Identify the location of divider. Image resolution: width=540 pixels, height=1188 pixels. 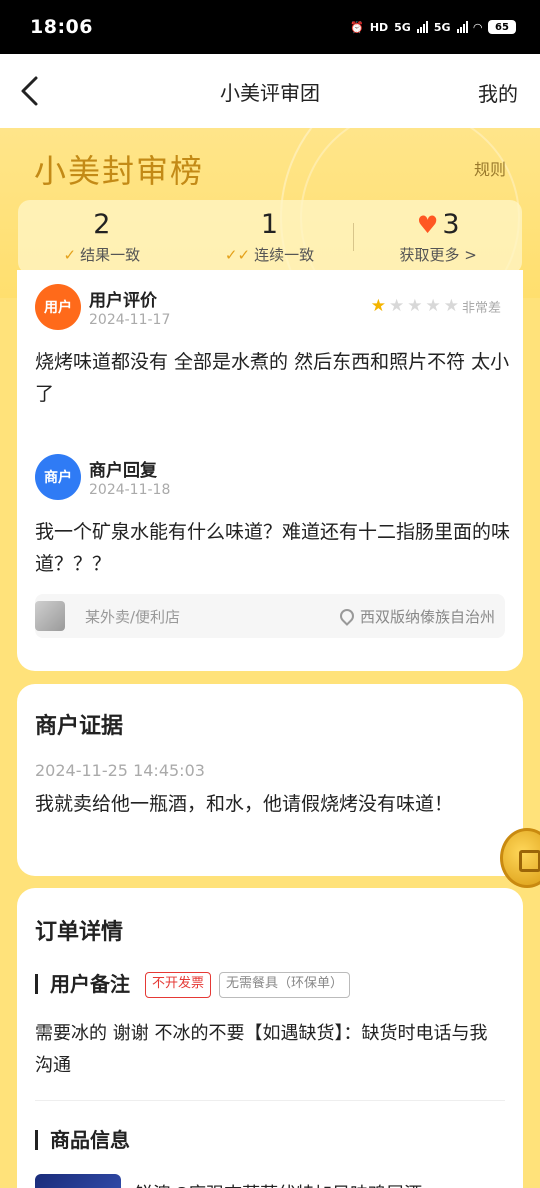
(270, 1100).